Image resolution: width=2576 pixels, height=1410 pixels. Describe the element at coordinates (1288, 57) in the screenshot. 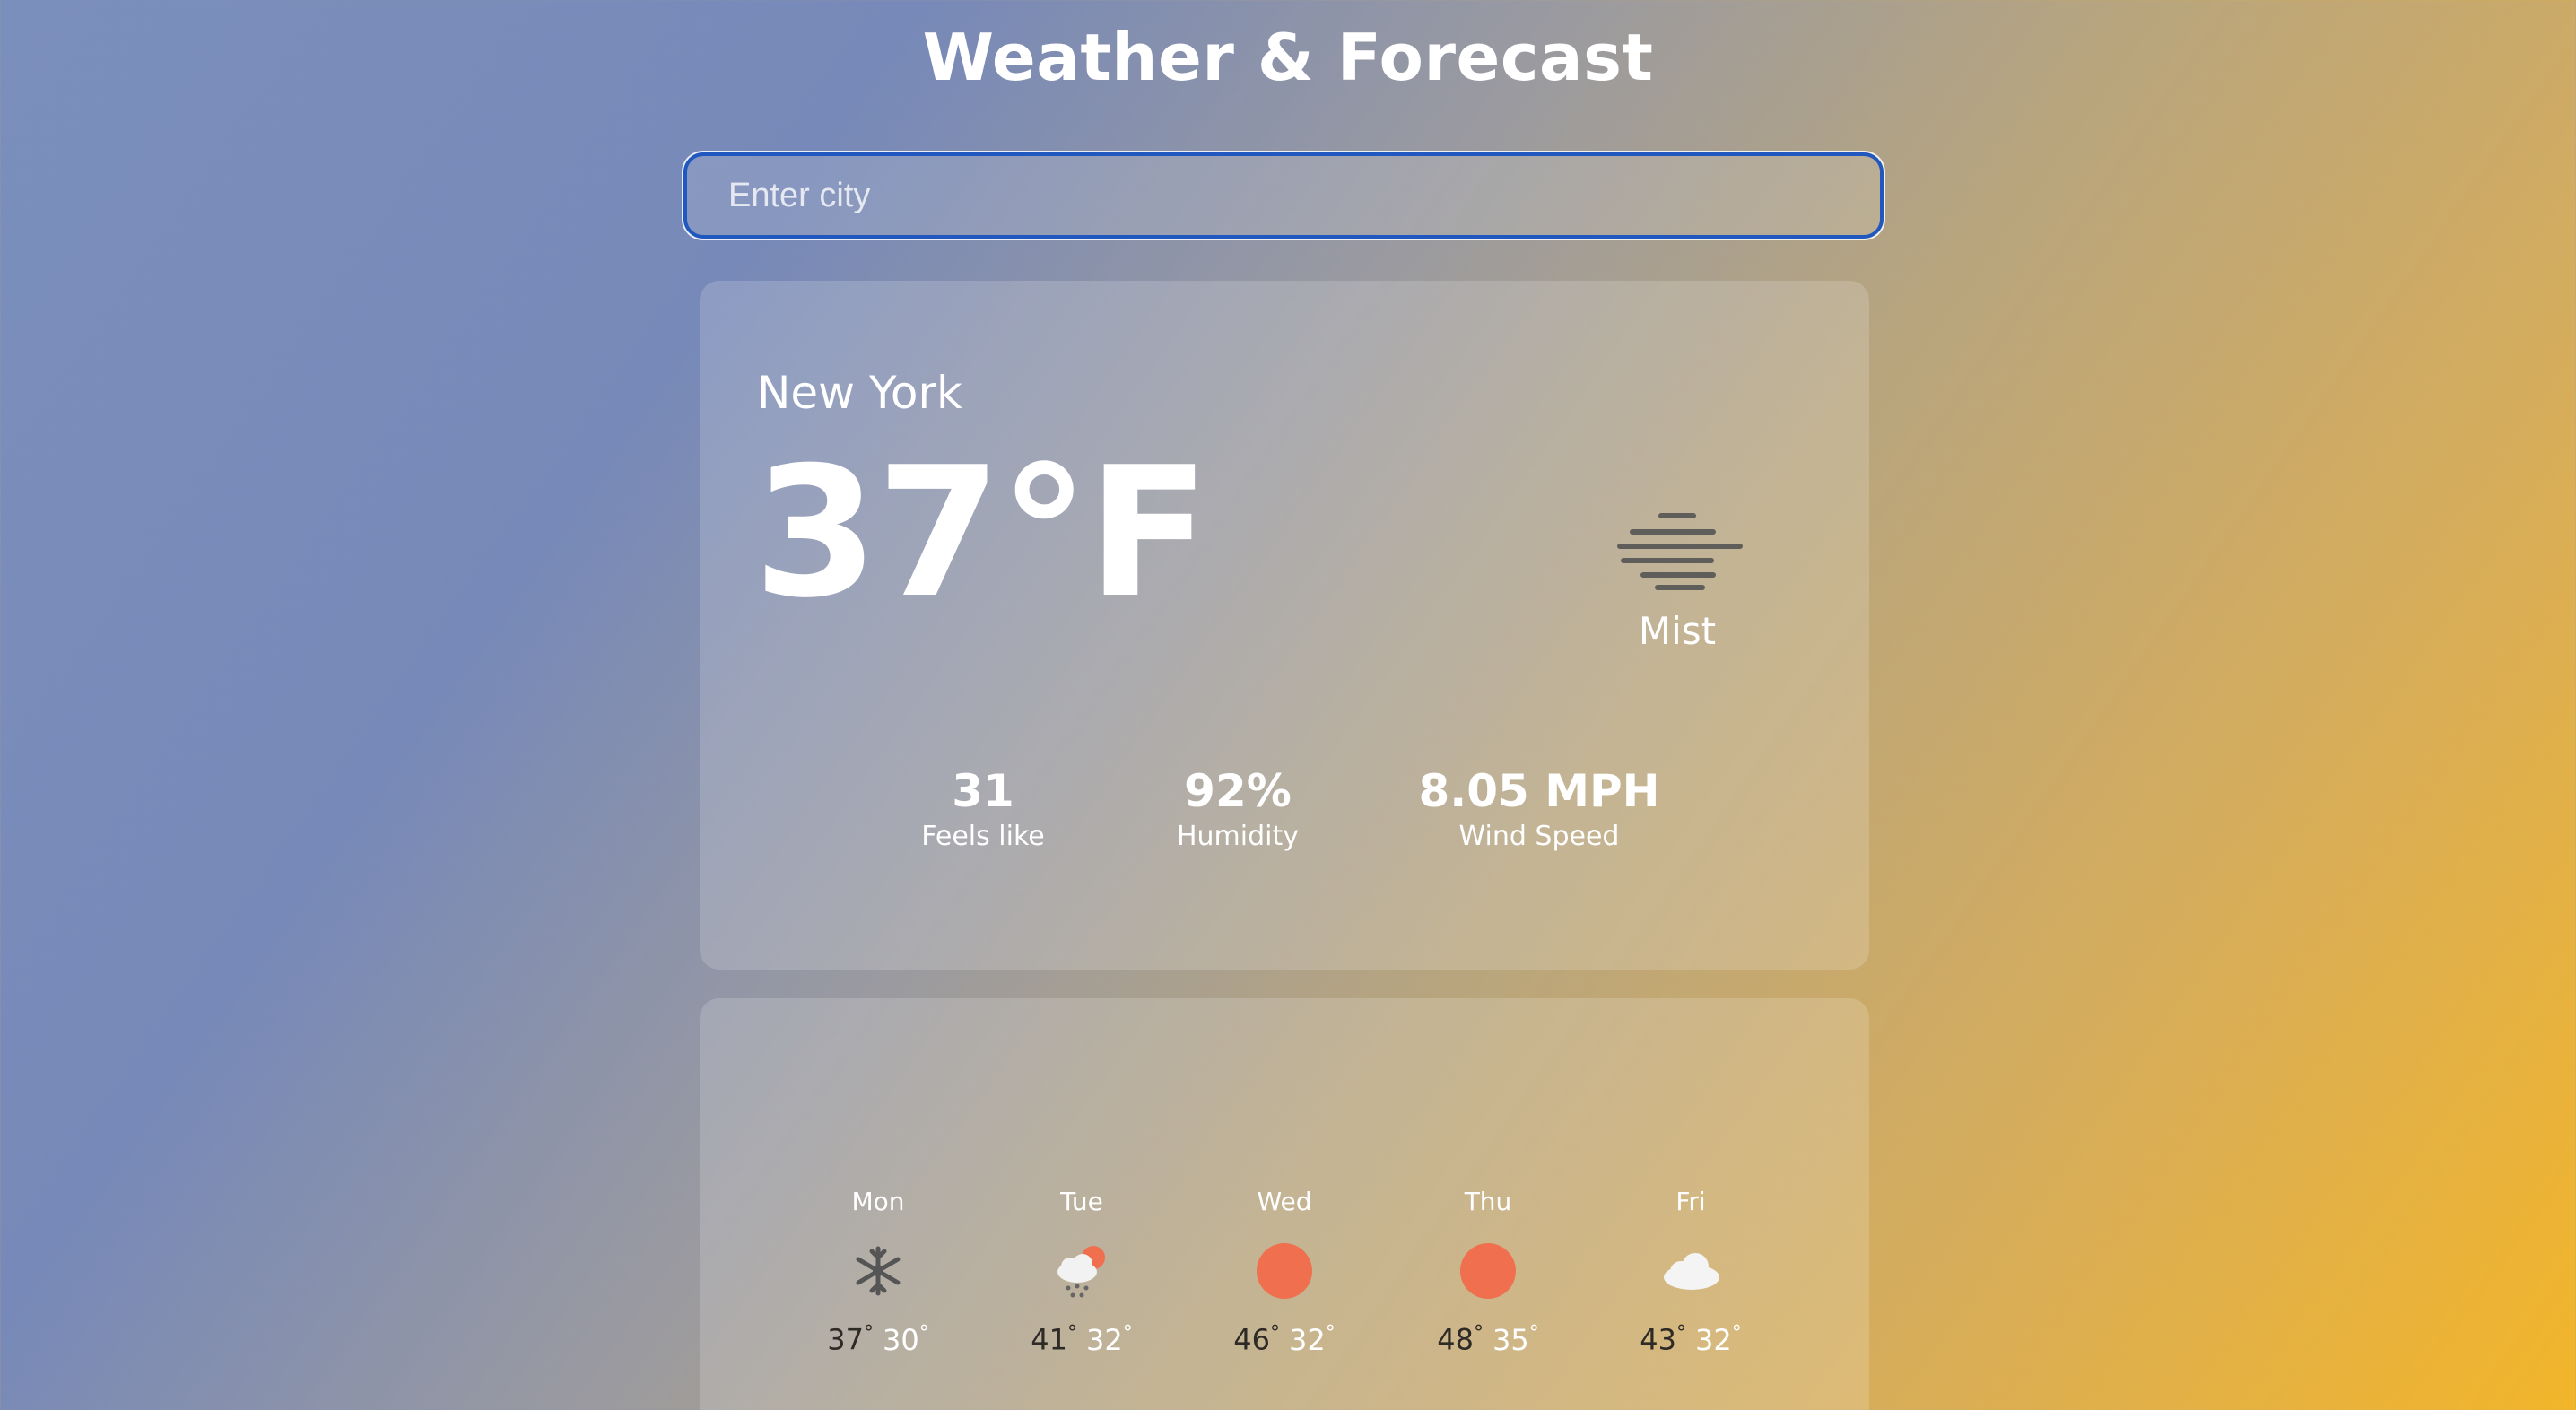

I see `page-title: Weather & Forecast` at that location.